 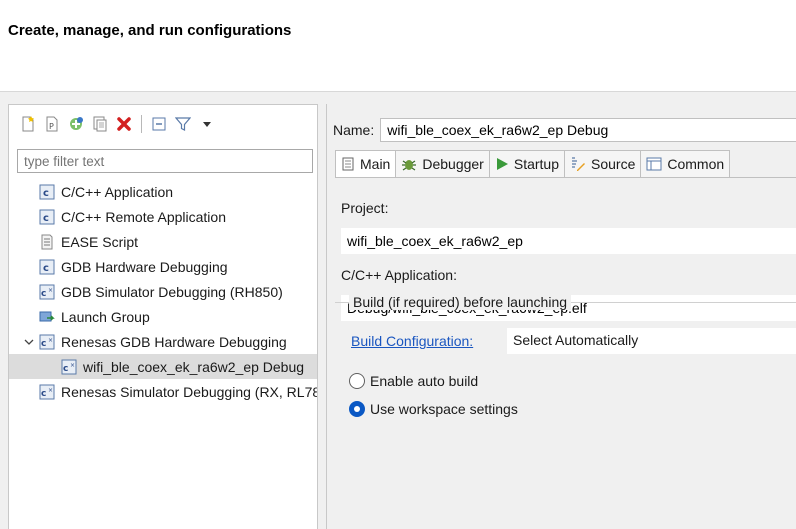 I want to click on tab-label: Main, so click(x=375, y=164).